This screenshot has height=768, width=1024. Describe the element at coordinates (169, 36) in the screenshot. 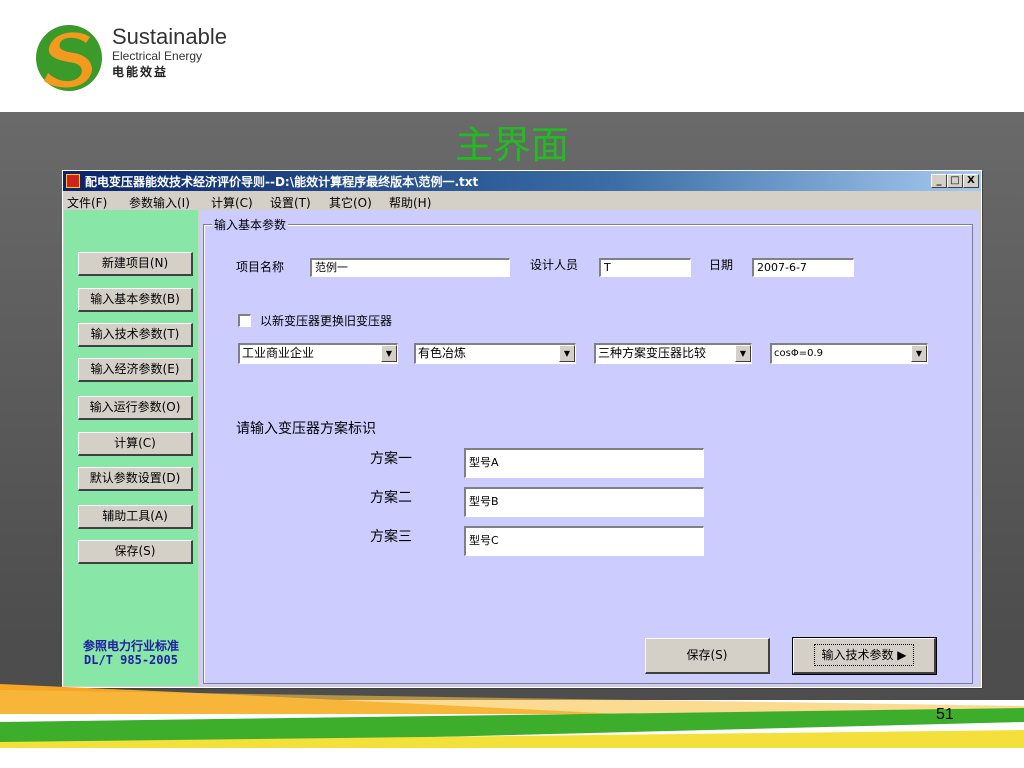

I see `logo-line-1: Sustainable` at that location.